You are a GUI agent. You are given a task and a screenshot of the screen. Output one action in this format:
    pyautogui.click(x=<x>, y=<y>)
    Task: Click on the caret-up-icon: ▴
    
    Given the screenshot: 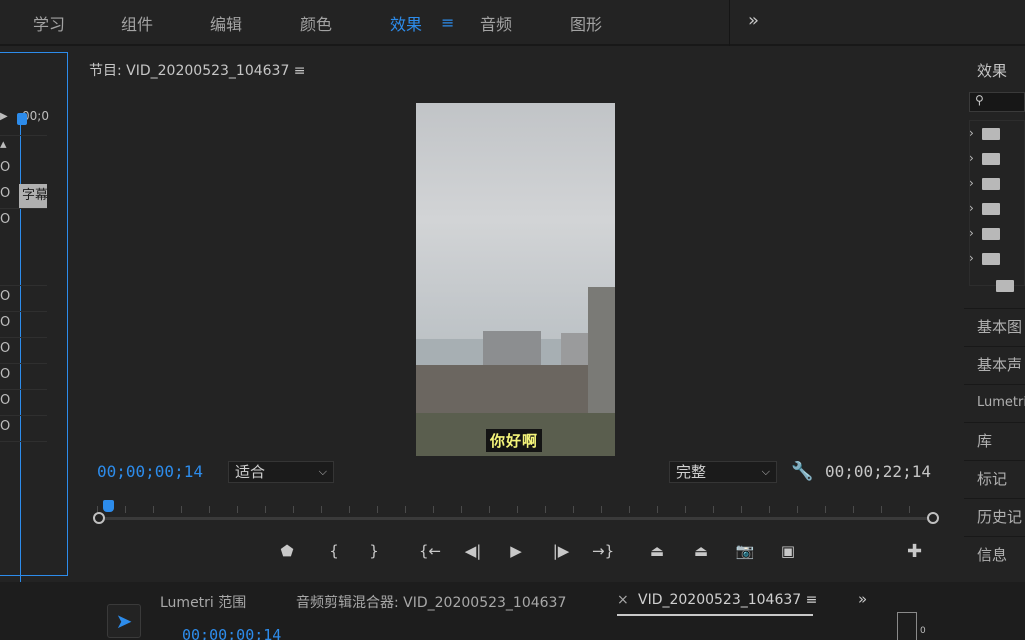 What is the action you would take?
    pyautogui.click(x=3, y=144)
    